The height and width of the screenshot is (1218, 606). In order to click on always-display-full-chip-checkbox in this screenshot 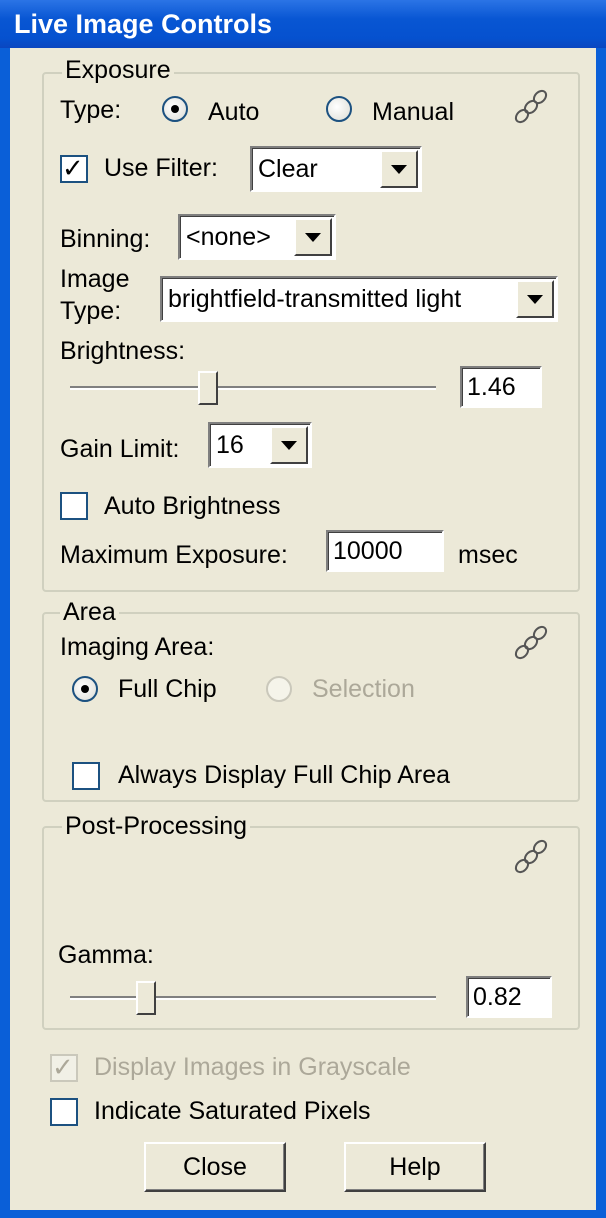, I will do `click(86, 776)`.